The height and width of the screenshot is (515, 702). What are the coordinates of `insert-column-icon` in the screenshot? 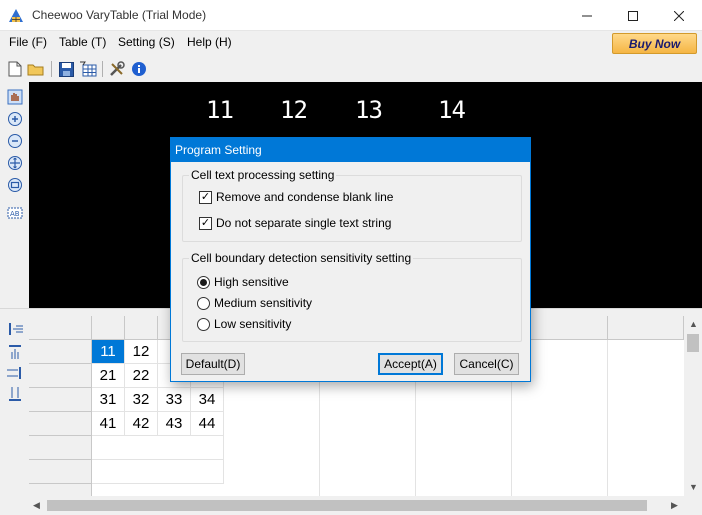 It's located at (16, 329).